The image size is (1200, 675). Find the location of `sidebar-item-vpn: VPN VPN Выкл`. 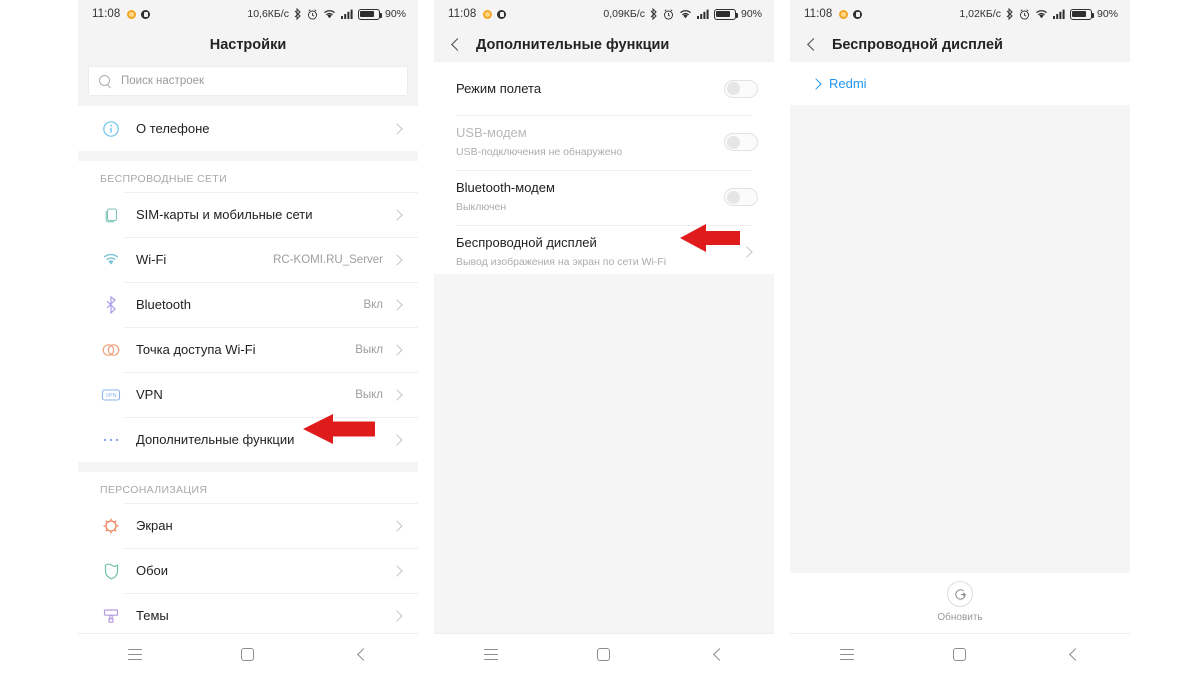

sidebar-item-vpn: VPN VPN Выкл is located at coordinates (248, 394).